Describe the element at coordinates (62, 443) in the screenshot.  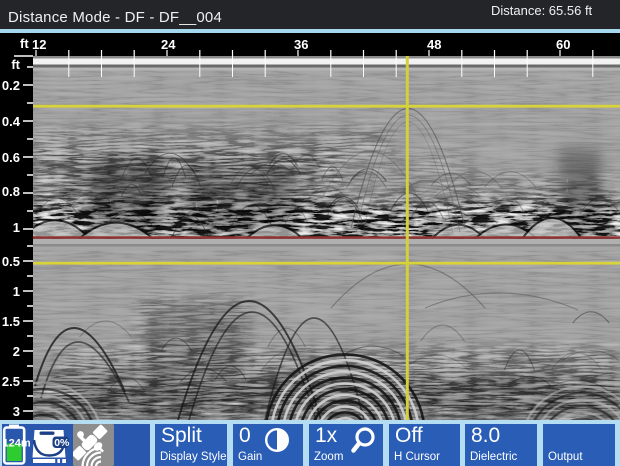
I see `svg-text: 0%` at that location.